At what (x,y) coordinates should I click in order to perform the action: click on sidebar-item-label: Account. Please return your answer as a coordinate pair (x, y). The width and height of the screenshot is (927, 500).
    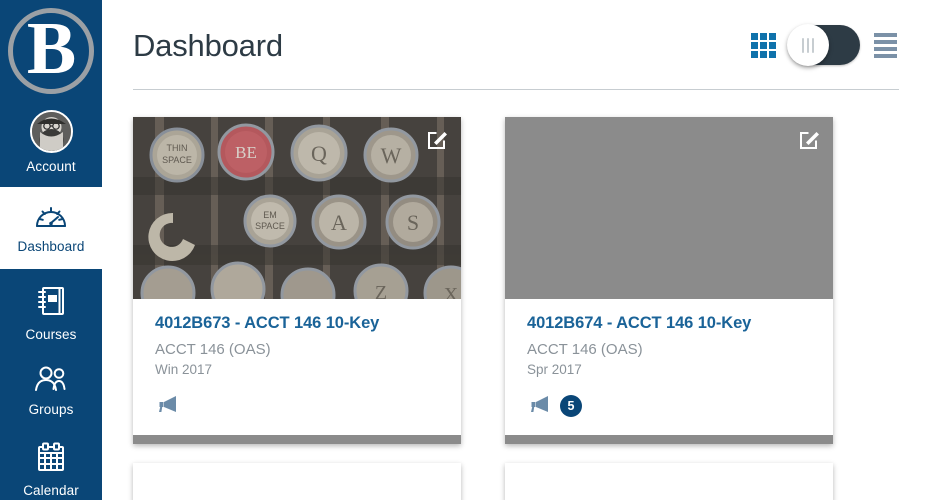
    Looking at the image, I should click on (51, 166).